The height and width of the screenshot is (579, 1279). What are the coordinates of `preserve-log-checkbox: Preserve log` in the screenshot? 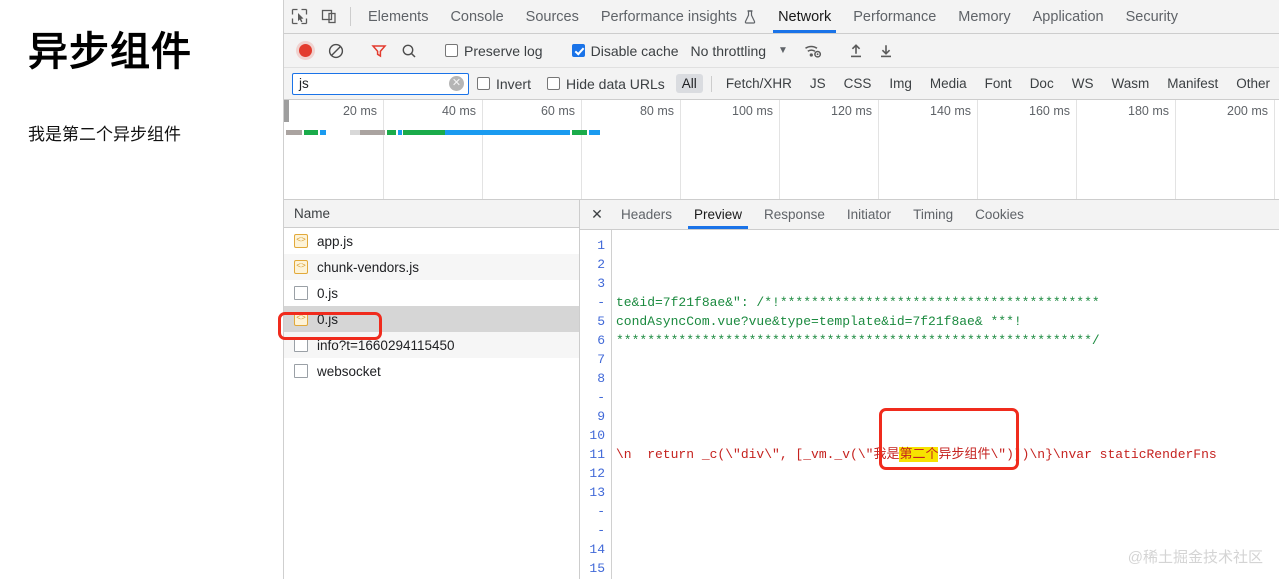 It's located at (494, 51).